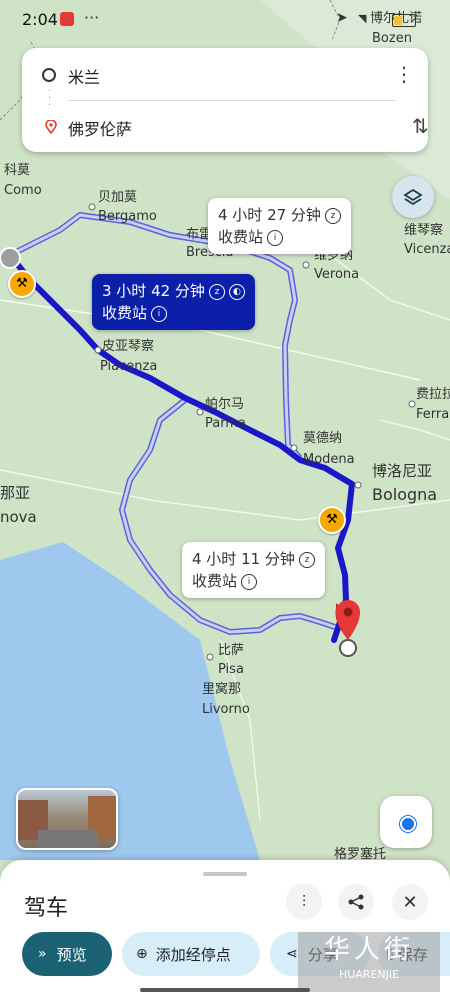 This screenshot has height=1000, width=450. Describe the element at coordinates (243, 559) in the screenshot. I see `route-duration: 4 小时 11 分钟` at that location.